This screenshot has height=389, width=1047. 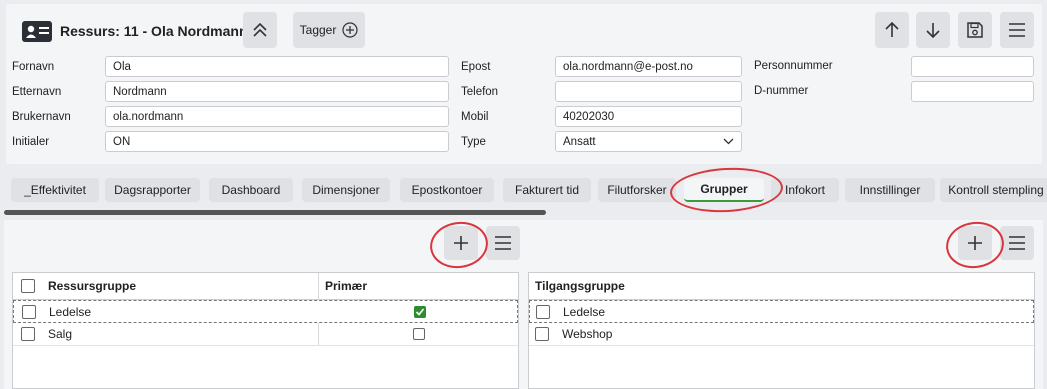 I want to click on double-chevron-up-icon, so click(x=260, y=29).